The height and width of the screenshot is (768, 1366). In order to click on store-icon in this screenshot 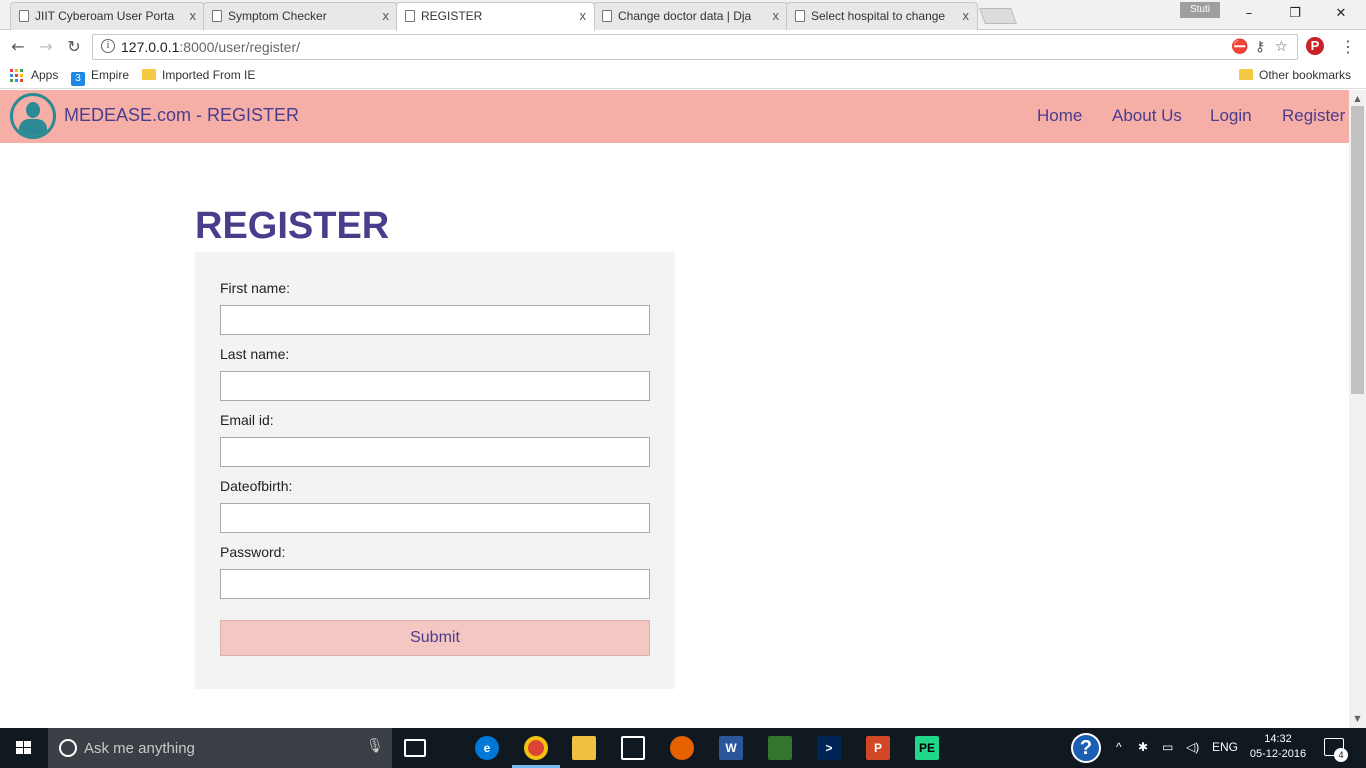, I will do `click(633, 748)`.